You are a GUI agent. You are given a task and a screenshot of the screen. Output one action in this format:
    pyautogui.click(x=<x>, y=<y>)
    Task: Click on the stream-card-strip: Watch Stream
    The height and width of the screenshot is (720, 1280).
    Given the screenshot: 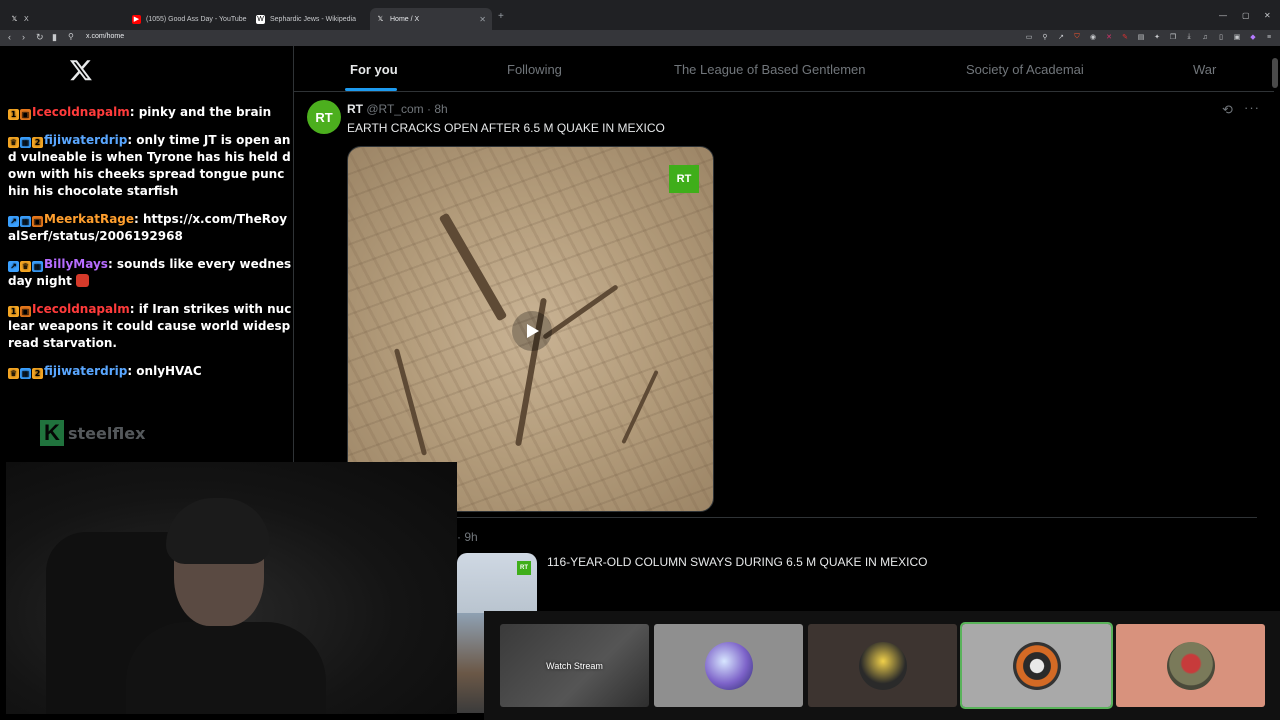 What is the action you would take?
    pyautogui.click(x=882, y=665)
    